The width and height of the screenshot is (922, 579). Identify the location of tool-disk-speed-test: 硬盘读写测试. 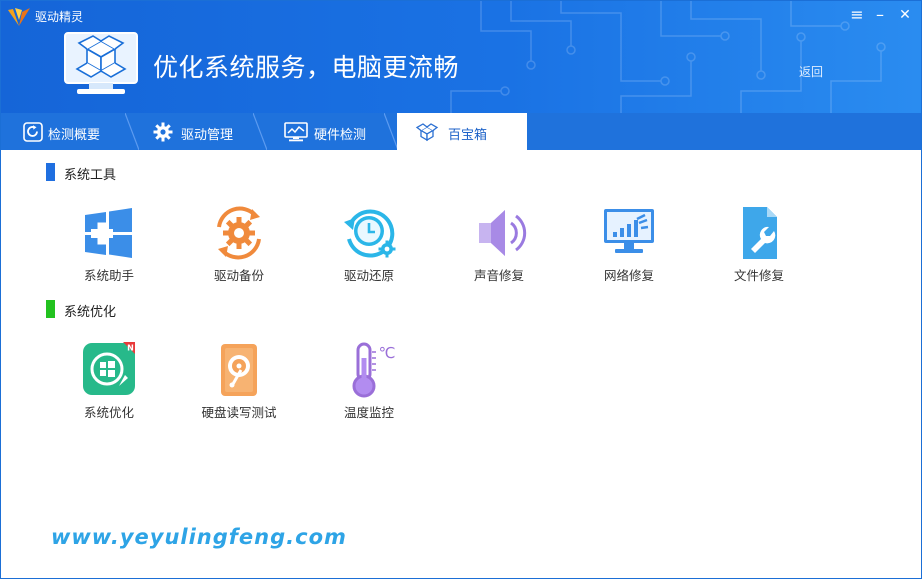
(239, 382).